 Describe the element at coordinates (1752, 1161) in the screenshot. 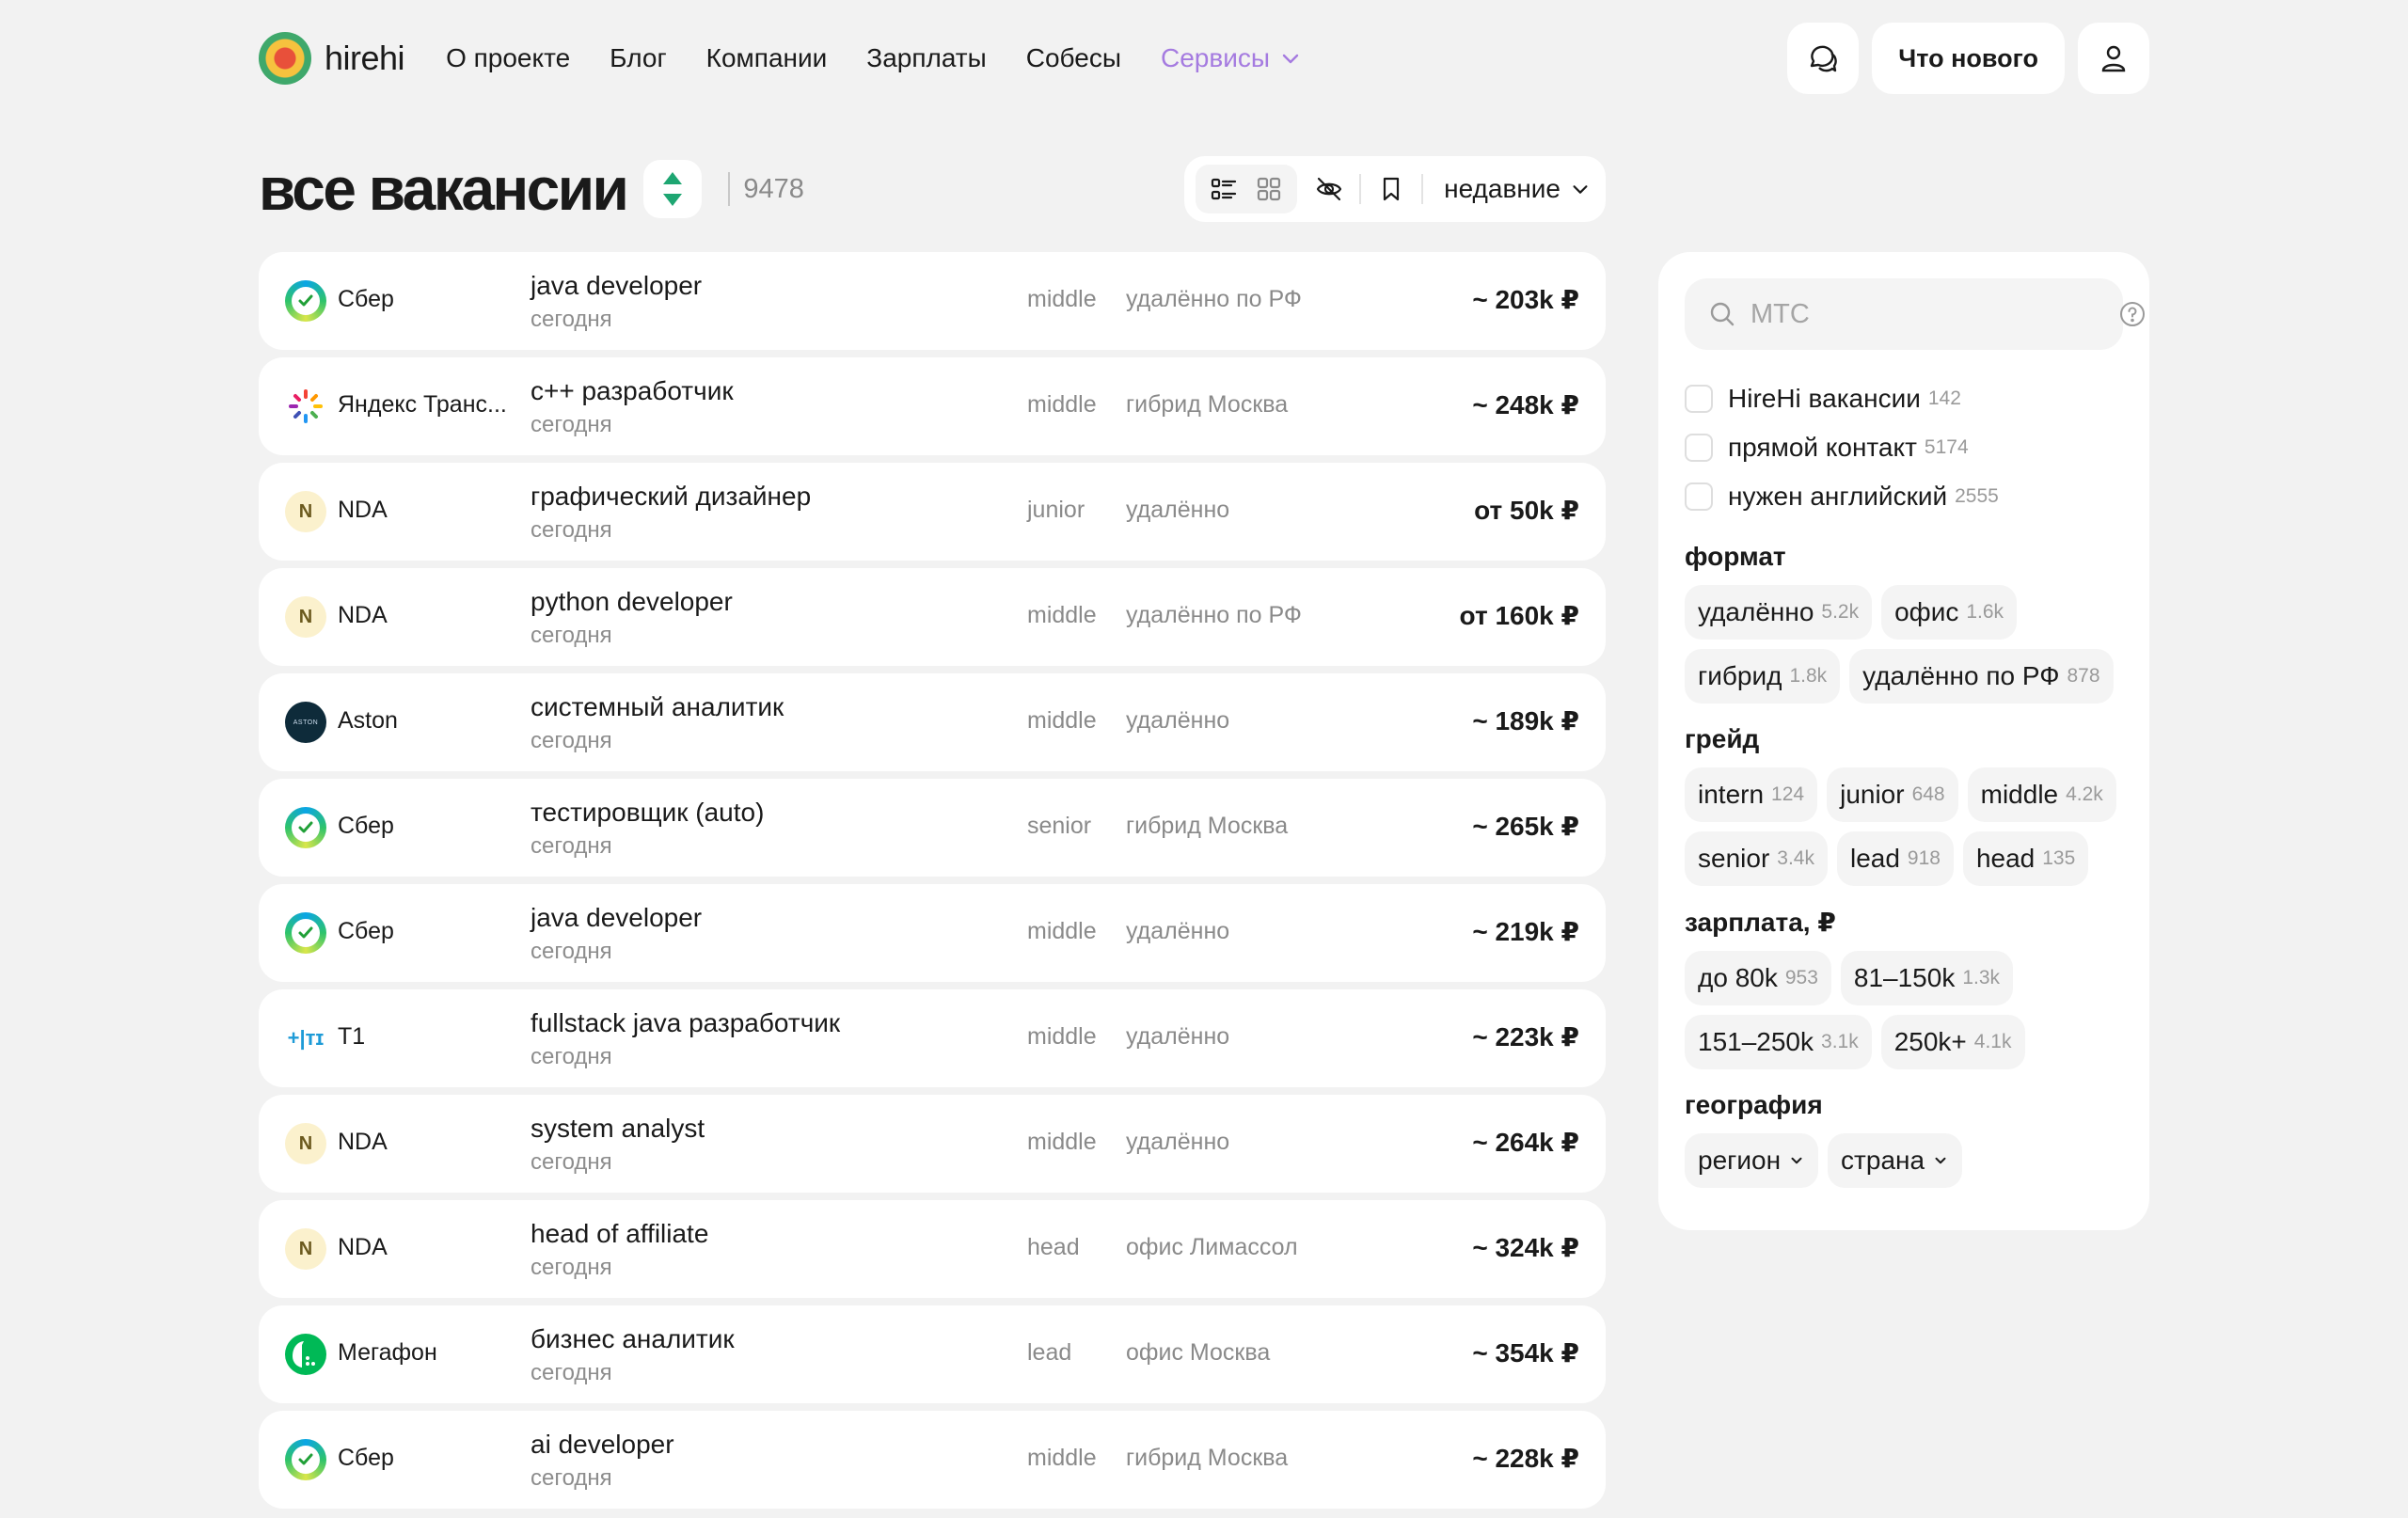

I see `region-dropdown: регион` at that location.